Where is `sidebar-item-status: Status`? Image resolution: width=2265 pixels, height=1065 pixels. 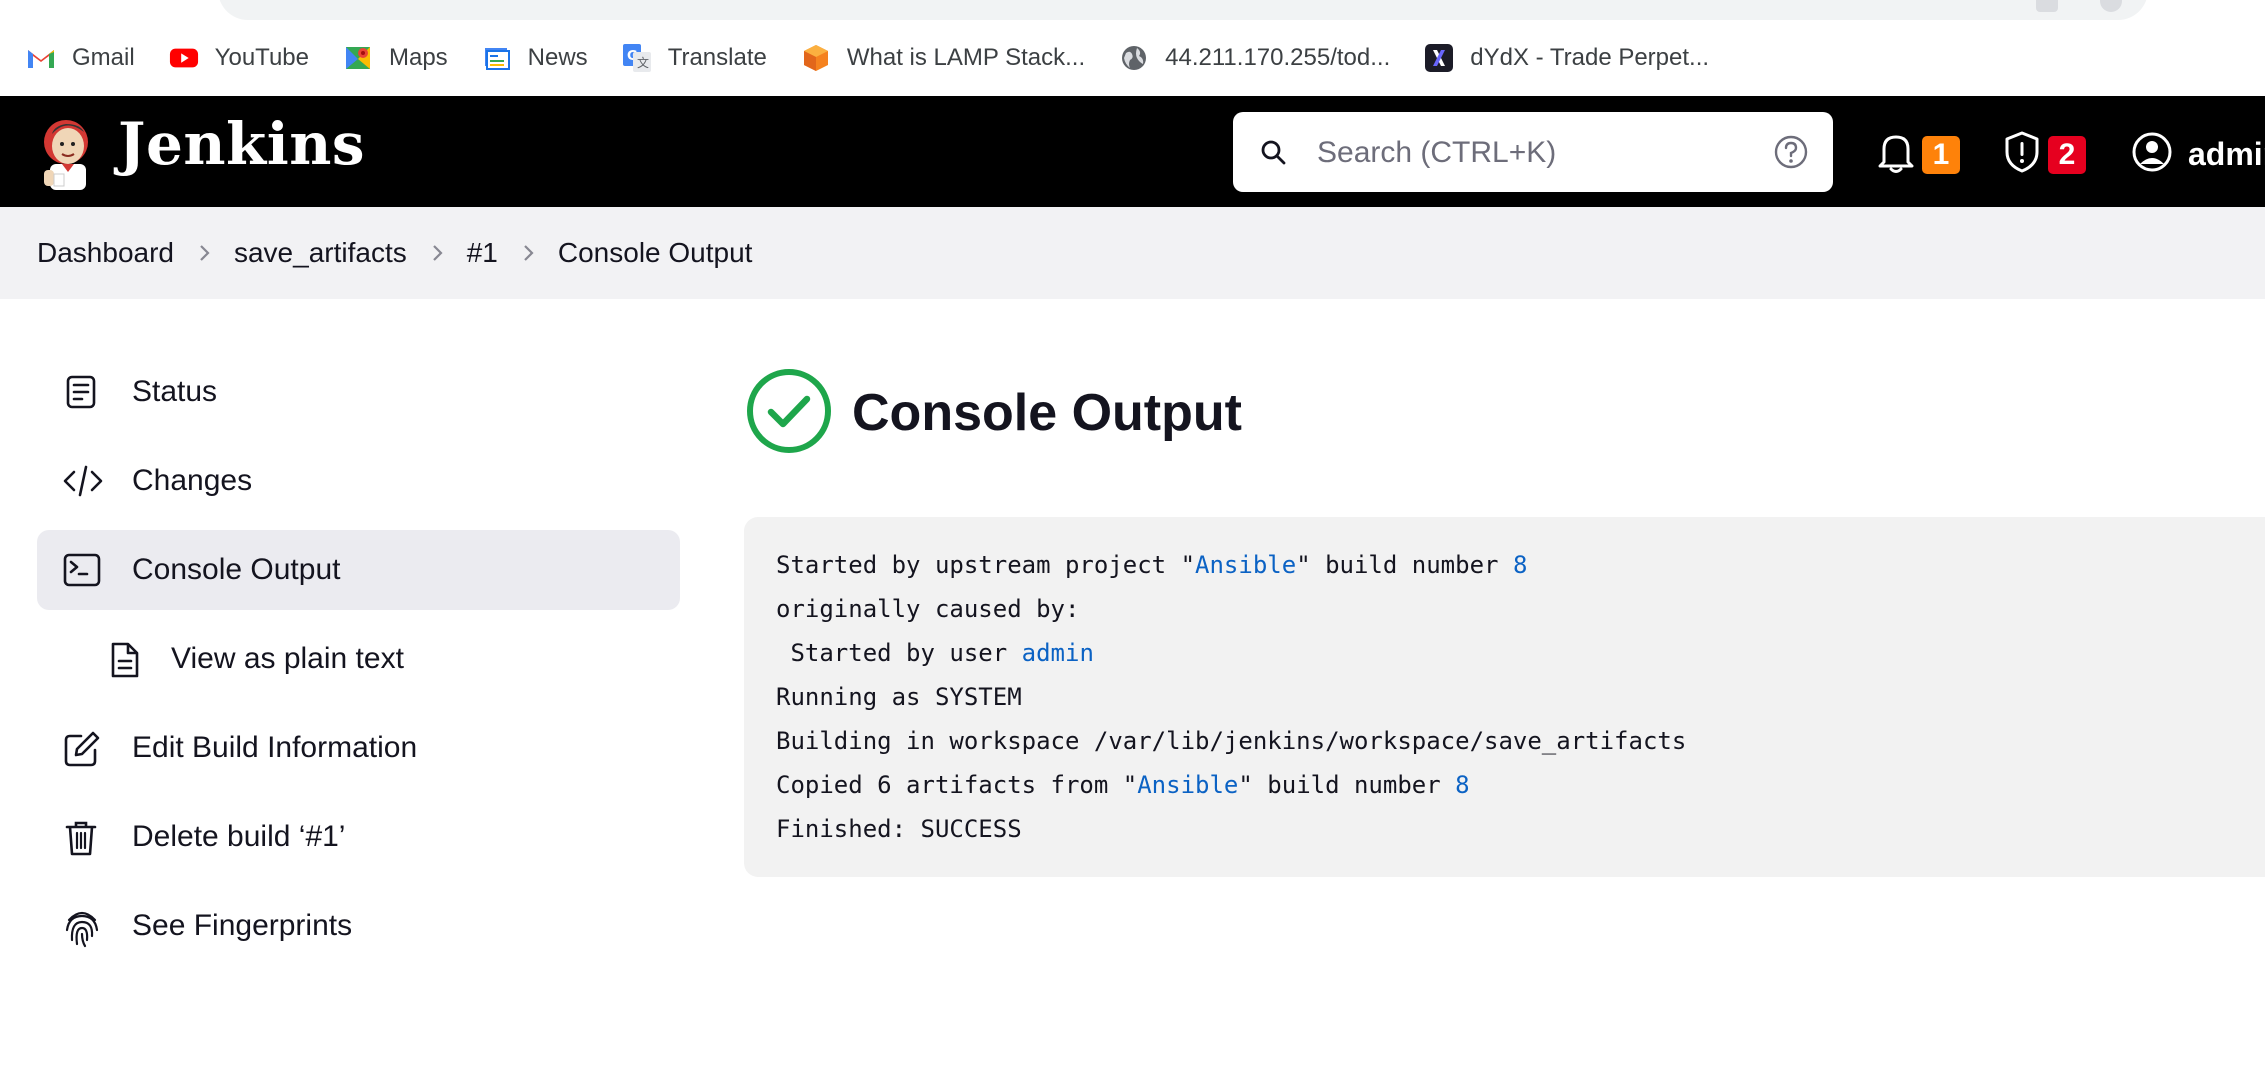
sidebar-item-status: Status is located at coordinates (358, 392).